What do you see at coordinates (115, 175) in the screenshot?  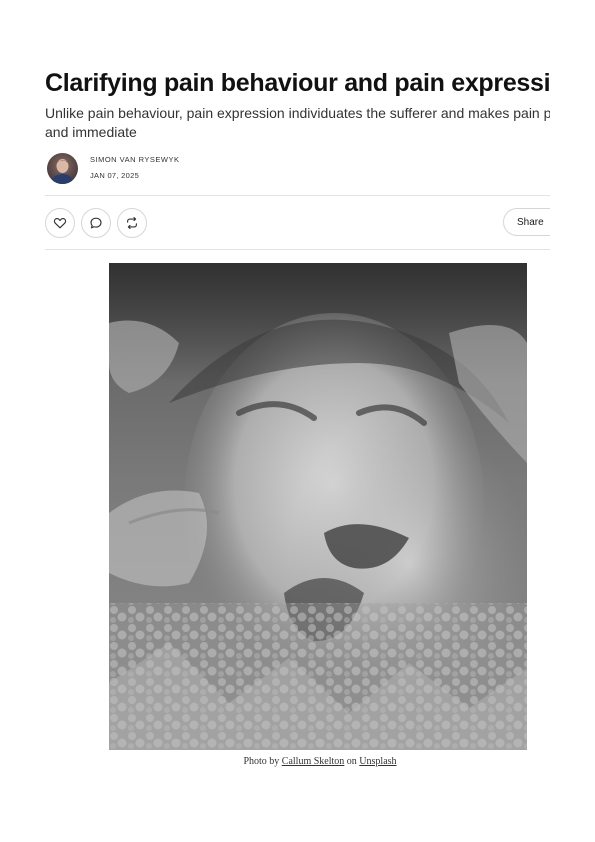 I see `publish-date: JAN 07, 2025` at bounding box center [115, 175].